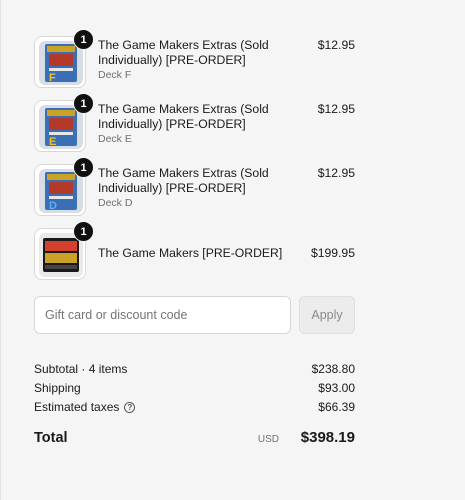 The width and height of the screenshot is (465, 500). Describe the element at coordinates (115, 139) in the screenshot. I see `item-variant: Deck E` at that location.